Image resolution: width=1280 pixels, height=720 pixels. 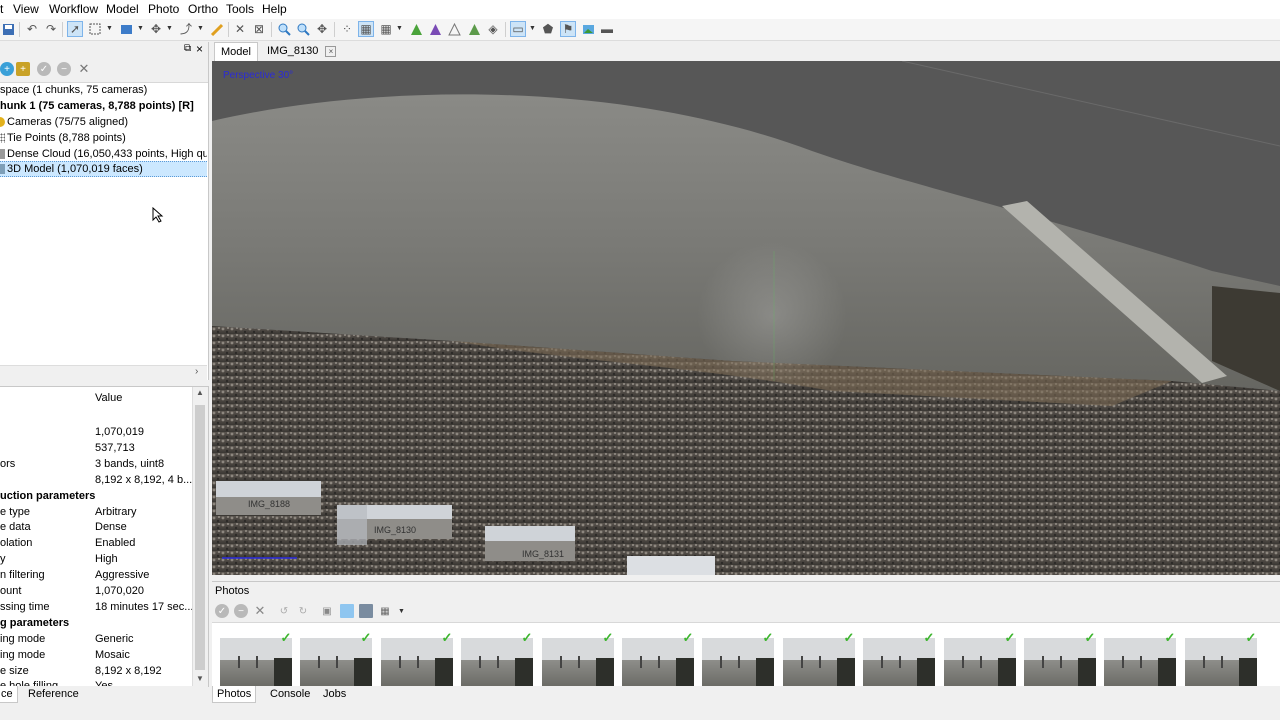 I want to click on zoom-out-icon, so click(x=303, y=29).